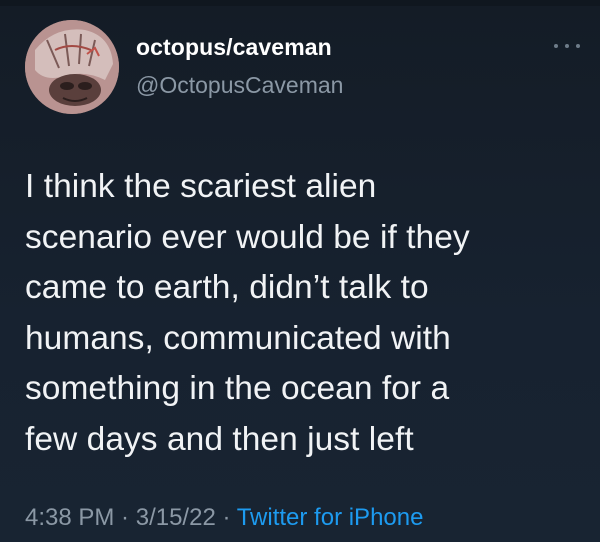  I want to click on tweet-date: 3/15/22, so click(176, 517).